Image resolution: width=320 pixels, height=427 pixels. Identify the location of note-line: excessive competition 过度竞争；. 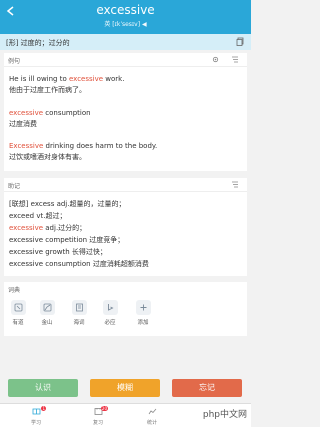
(67, 240).